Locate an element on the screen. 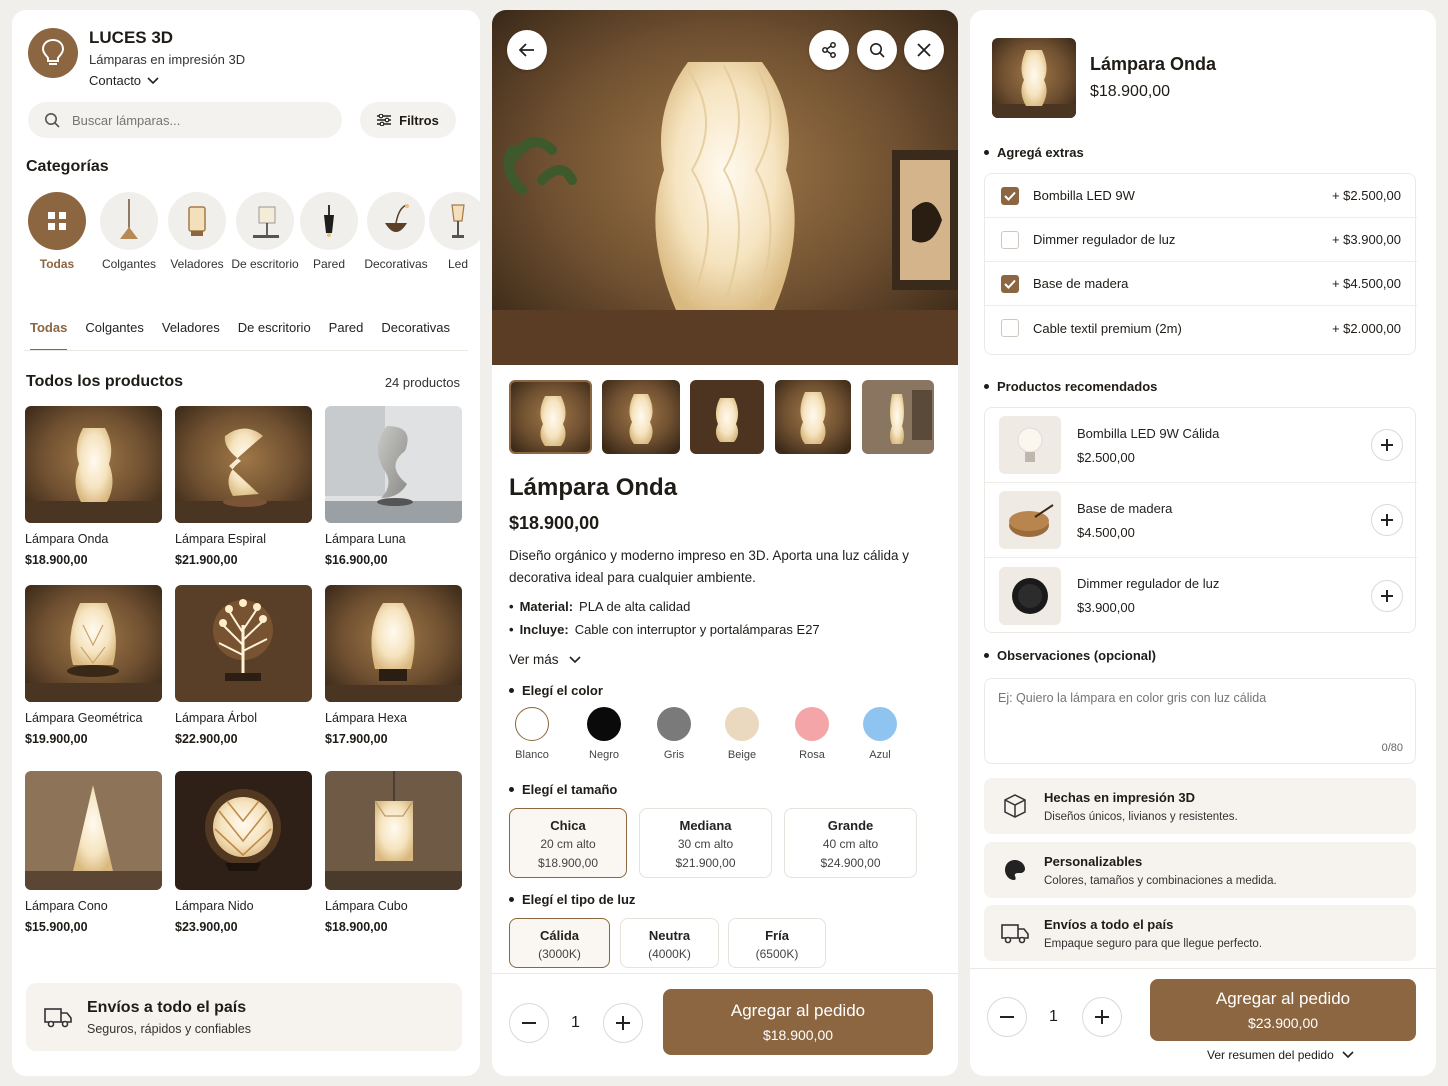  category-decorativas: Decorativas is located at coordinates (396, 231).